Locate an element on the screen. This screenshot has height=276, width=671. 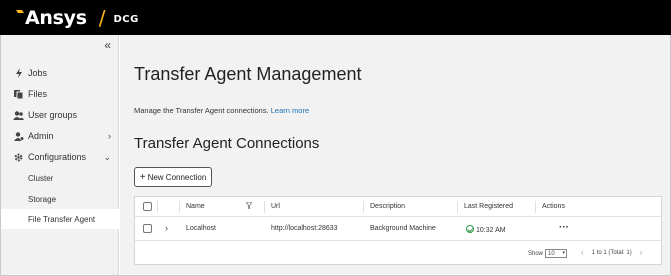
sidebar-item-file-transfer-agent: File Transfer Agent is located at coordinates (60, 219).